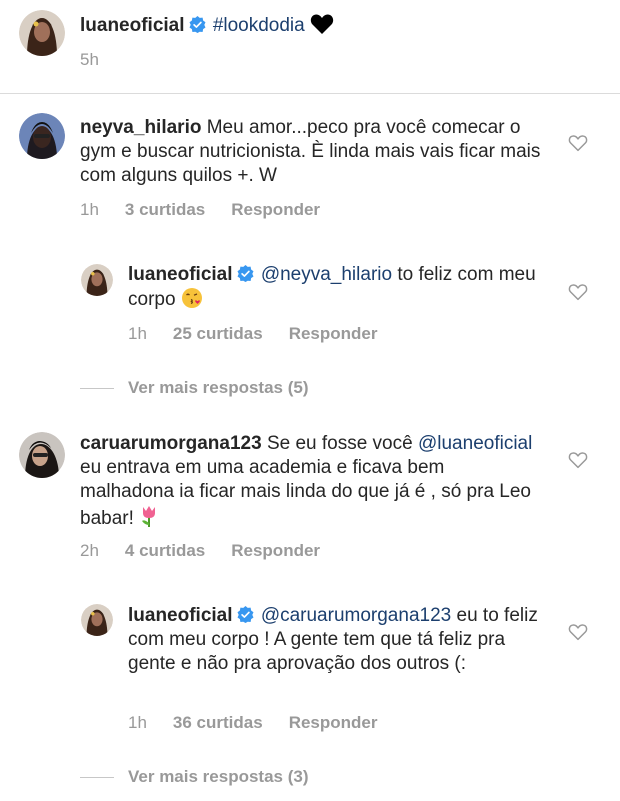 The width and height of the screenshot is (620, 801). I want to click on comment-username: neyva_hilario, so click(140, 127).